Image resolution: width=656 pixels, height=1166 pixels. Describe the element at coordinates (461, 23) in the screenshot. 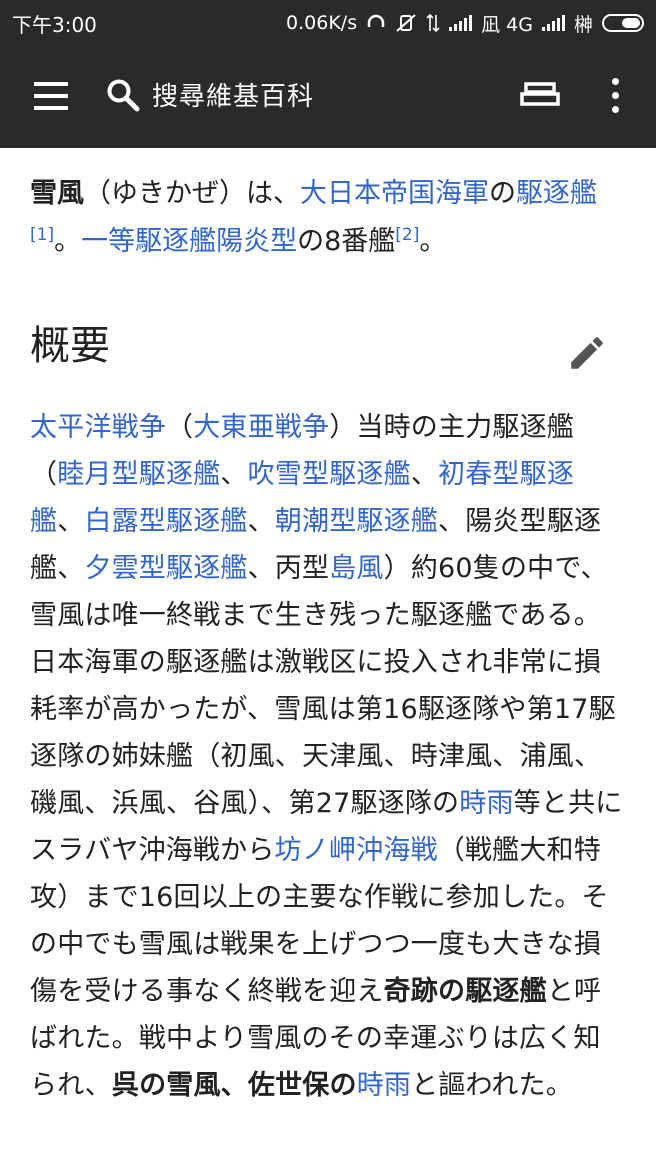

I see `signal-icon` at that location.